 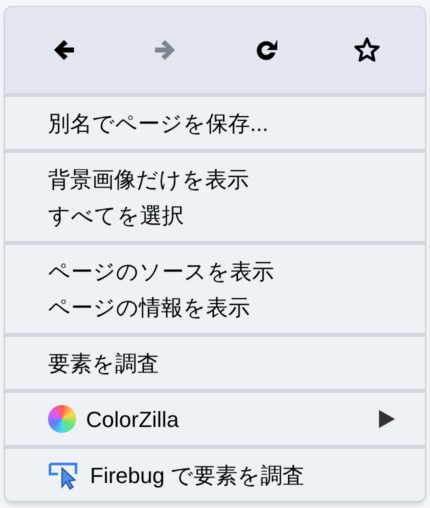 I want to click on menu-item: ページのソースを表示, so click(x=215, y=271).